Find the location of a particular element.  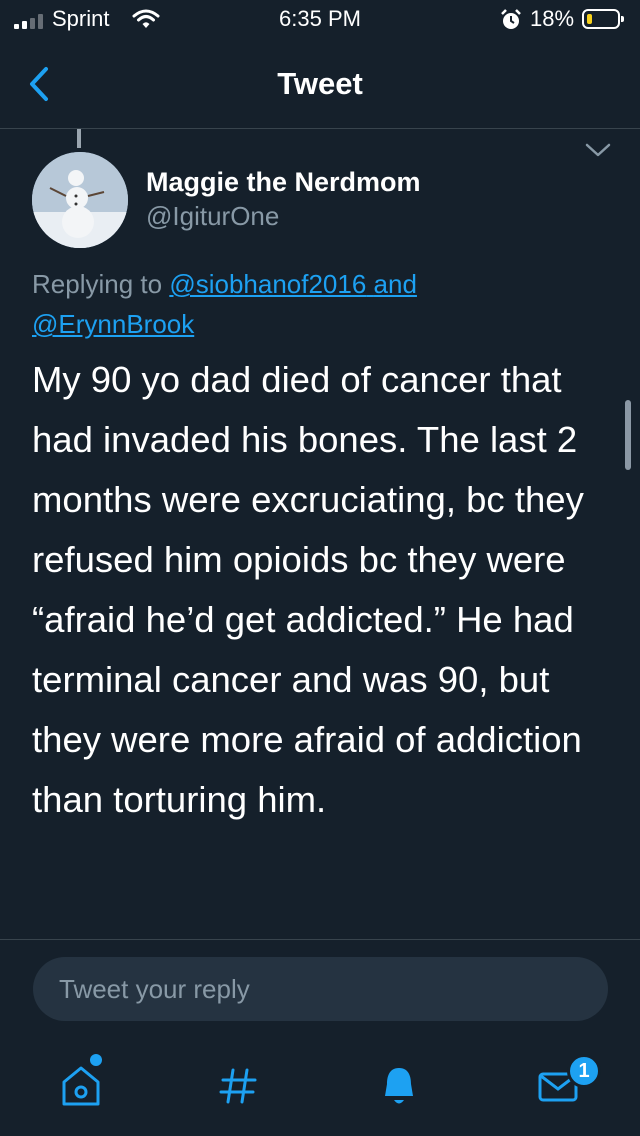

avatar is located at coordinates (80, 200).